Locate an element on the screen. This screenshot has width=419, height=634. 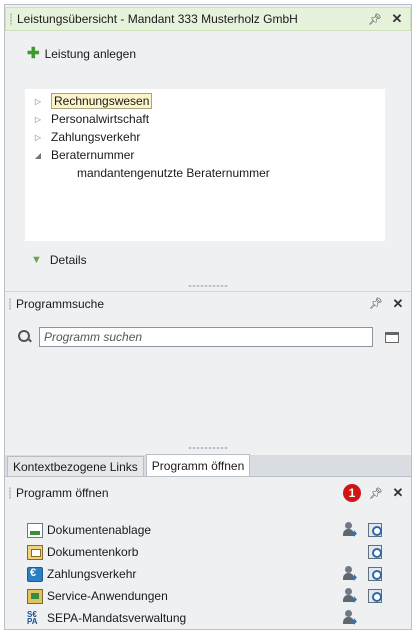
sepa-icon: S€ PA is located at coordinates (32, 617).